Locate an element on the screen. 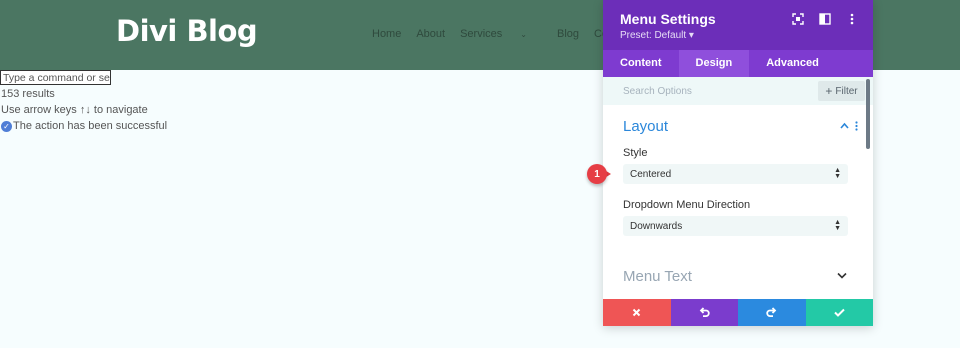 Image resolution: width=960 pixels, height=348 pixels. success-text: The action has been successful is located at coordinates (90, 126).